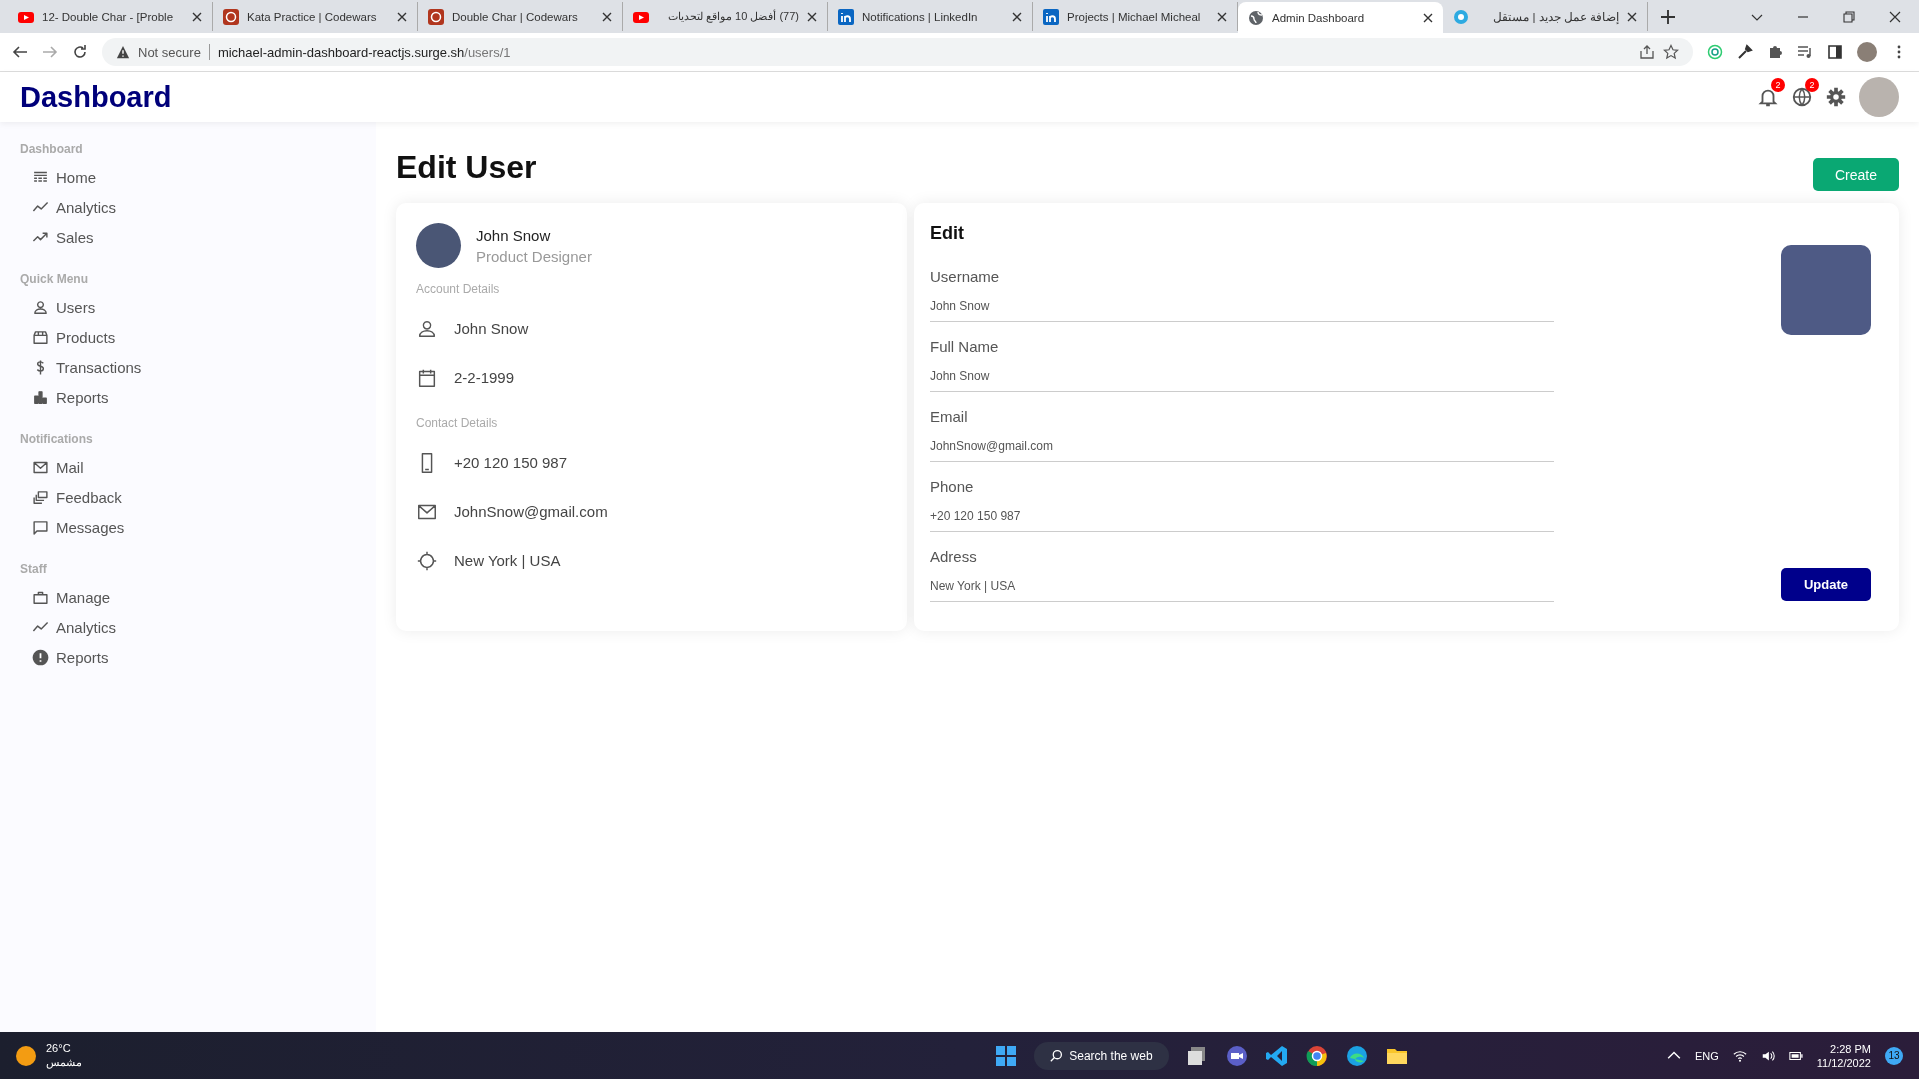 This screenshot has width=1919, height=1079. I want to click on notification-count-badge: 13, so click(1894, 1055).